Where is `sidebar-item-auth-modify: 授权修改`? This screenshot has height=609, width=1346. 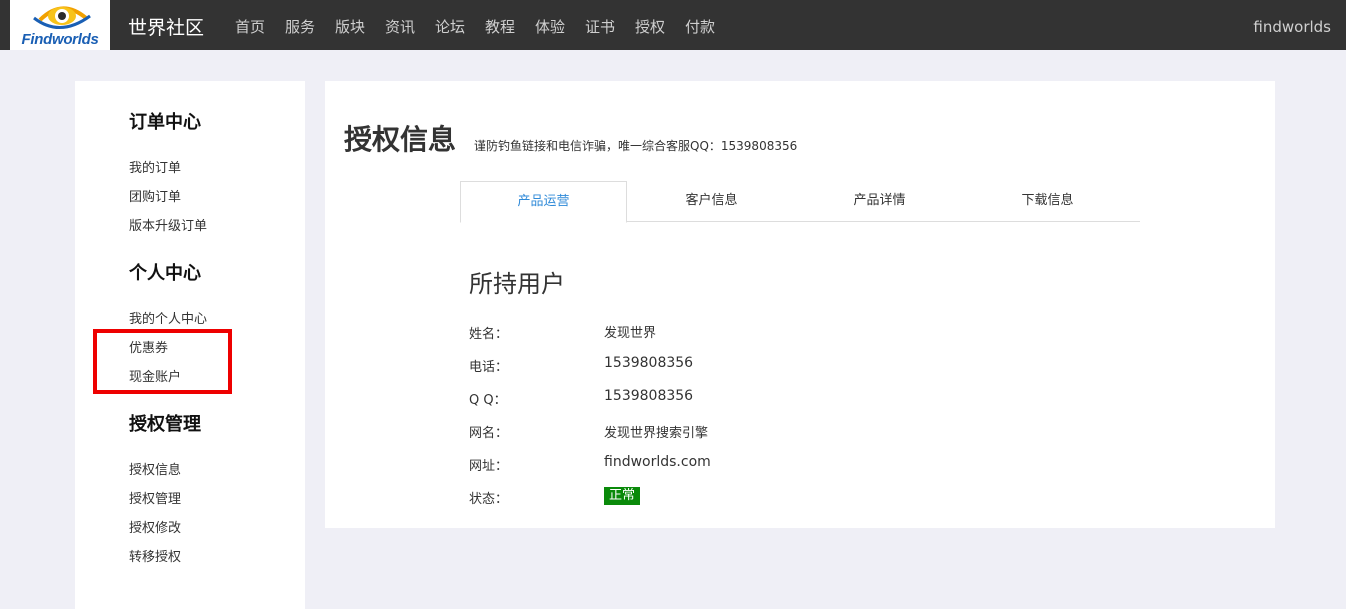 sidebar-item-auth-modify: 授权修改 is located at coordinates (155, 526).